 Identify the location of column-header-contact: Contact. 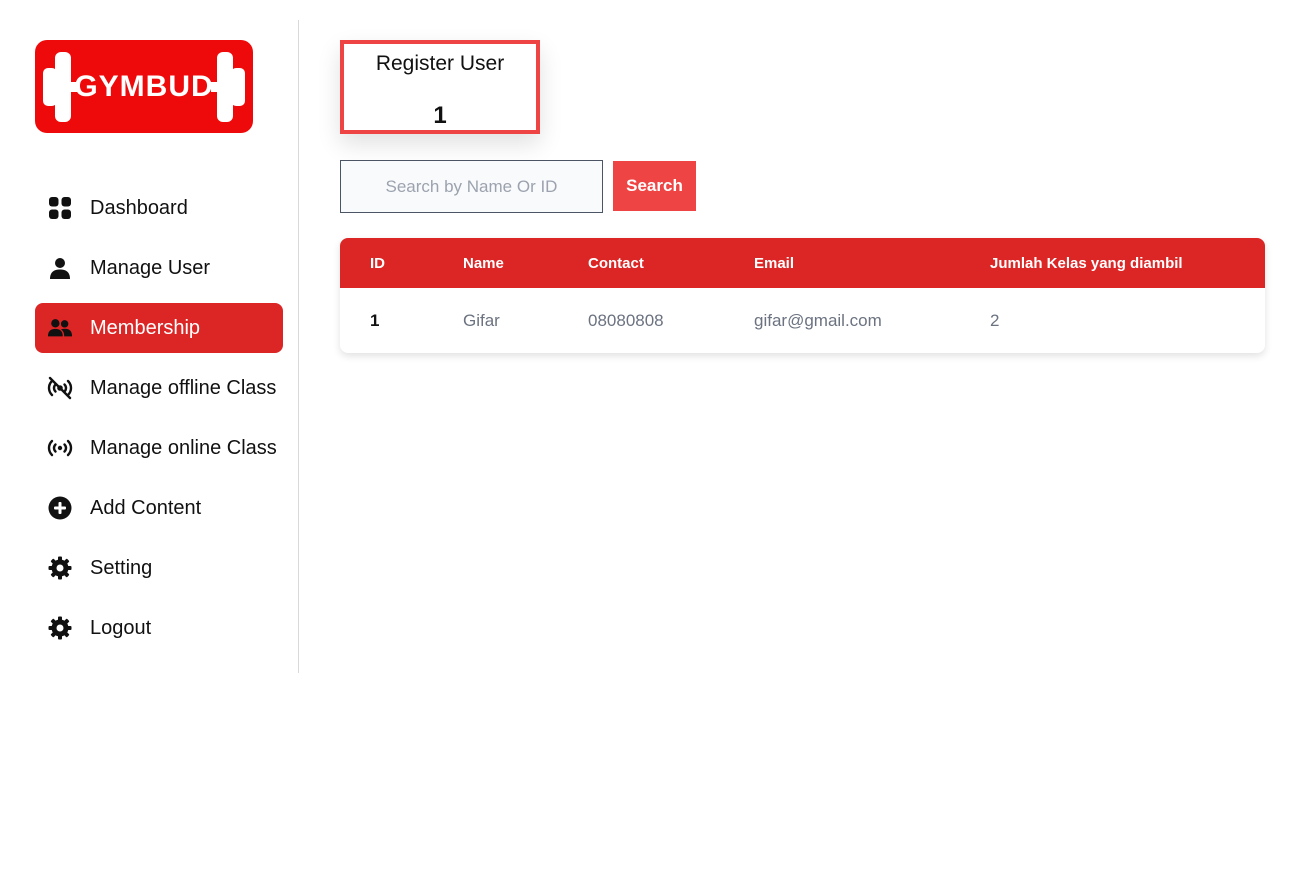
(616, 263).